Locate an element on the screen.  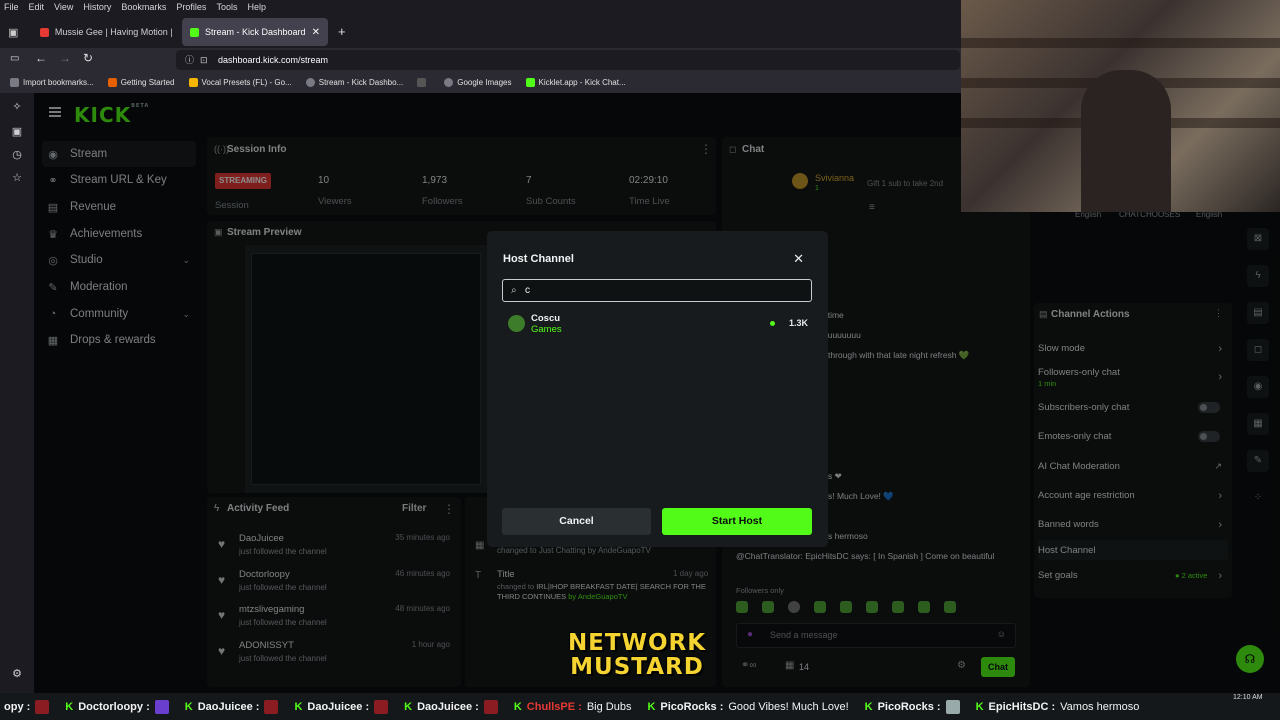
channel-result-coscu: Coscu Games 1.3K is located at coordinates (659, 326).